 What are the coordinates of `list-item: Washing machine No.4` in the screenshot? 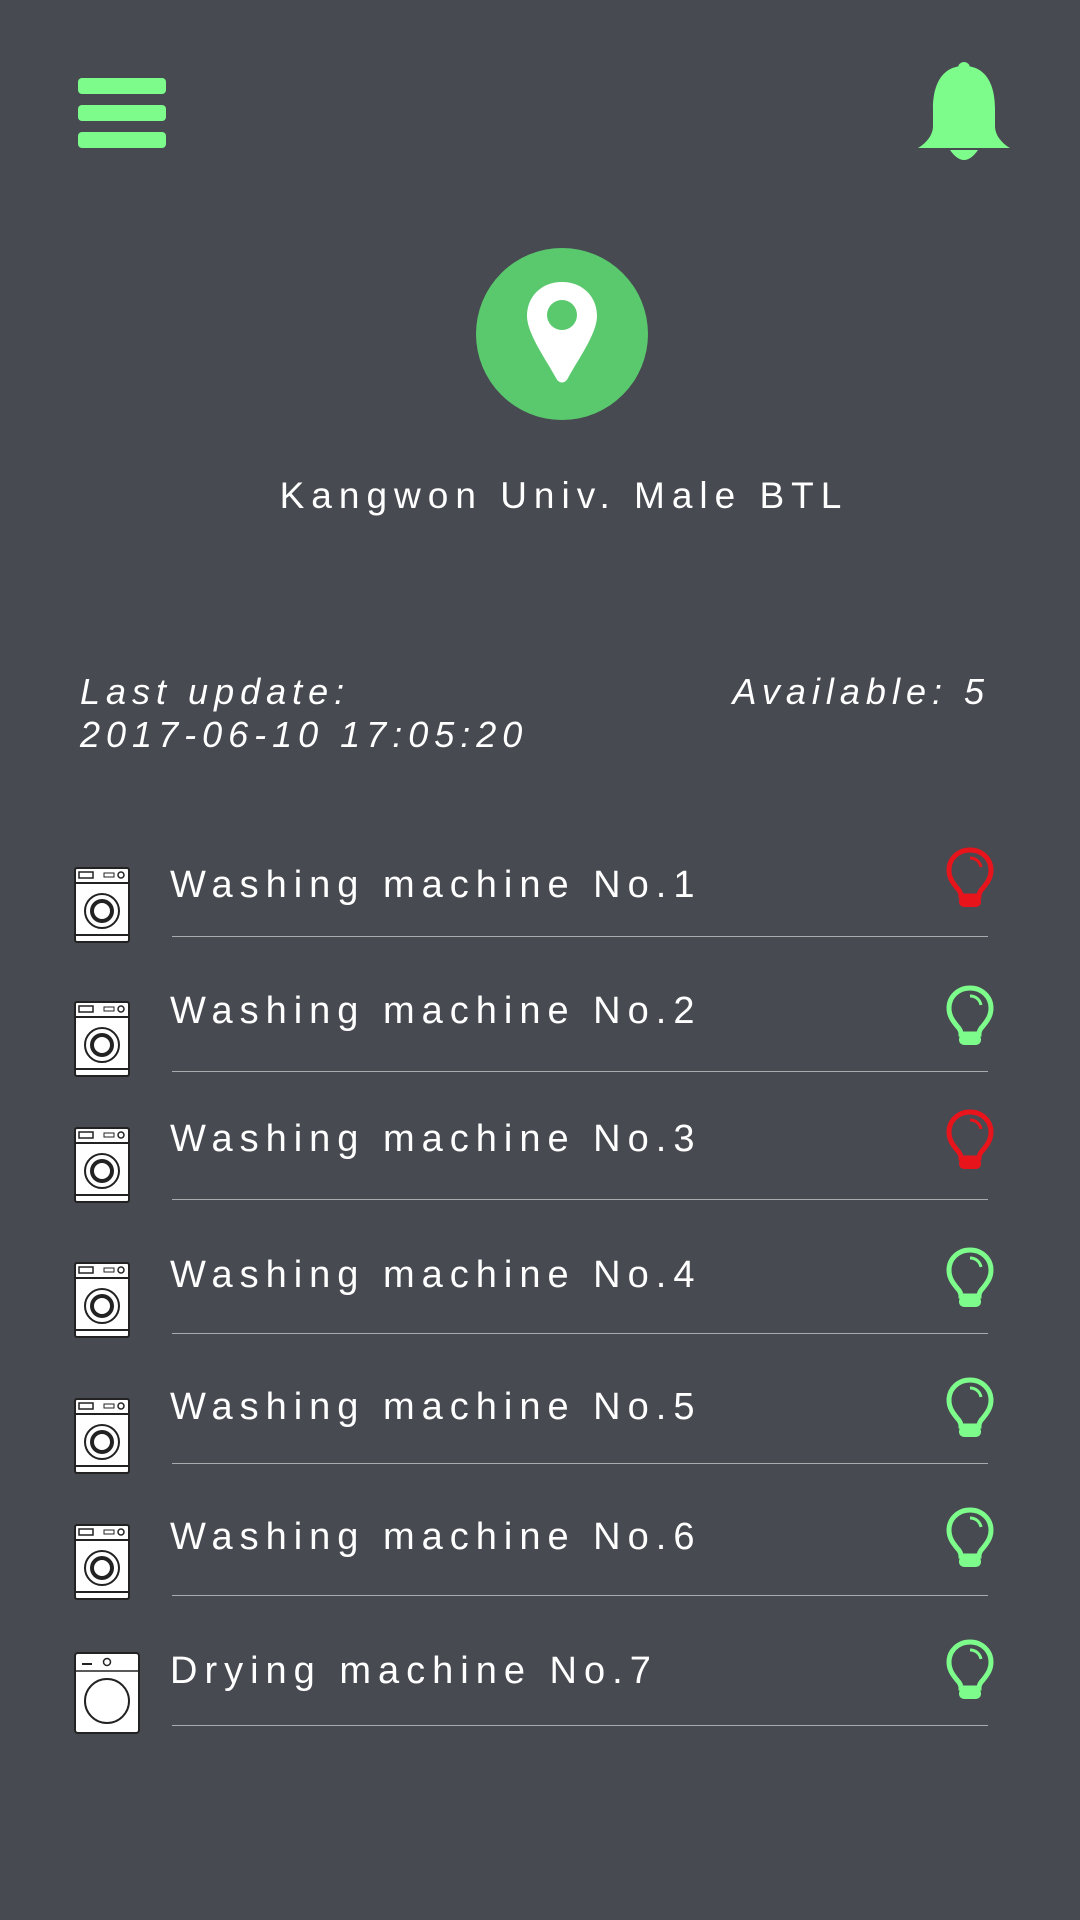 It's located at (540, 1294).